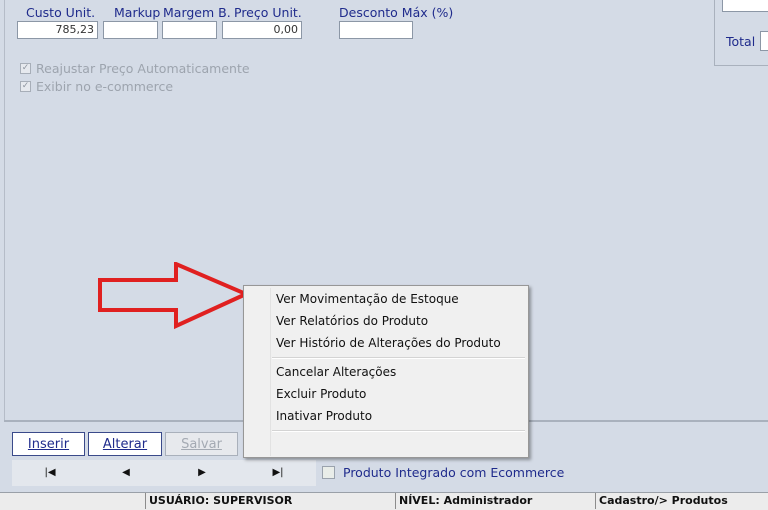  What do you see at coordinates (663, 500) in the screenshot?
I see `status-path: Cadastro/> Produtos` at bounding box center [663, 500].